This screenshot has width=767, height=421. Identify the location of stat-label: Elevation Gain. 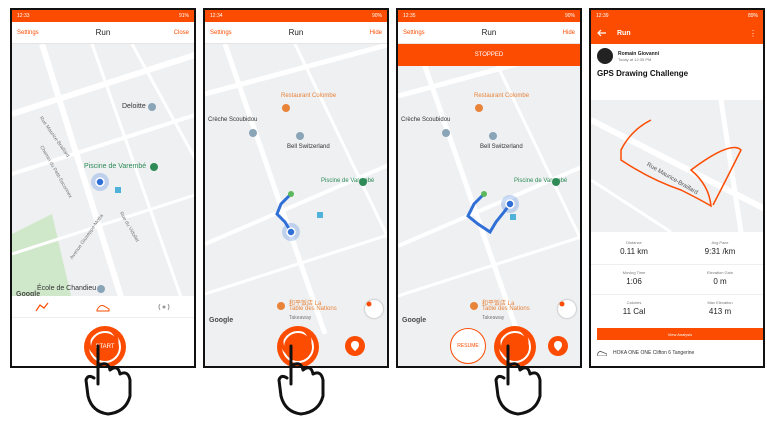
(719, 272).